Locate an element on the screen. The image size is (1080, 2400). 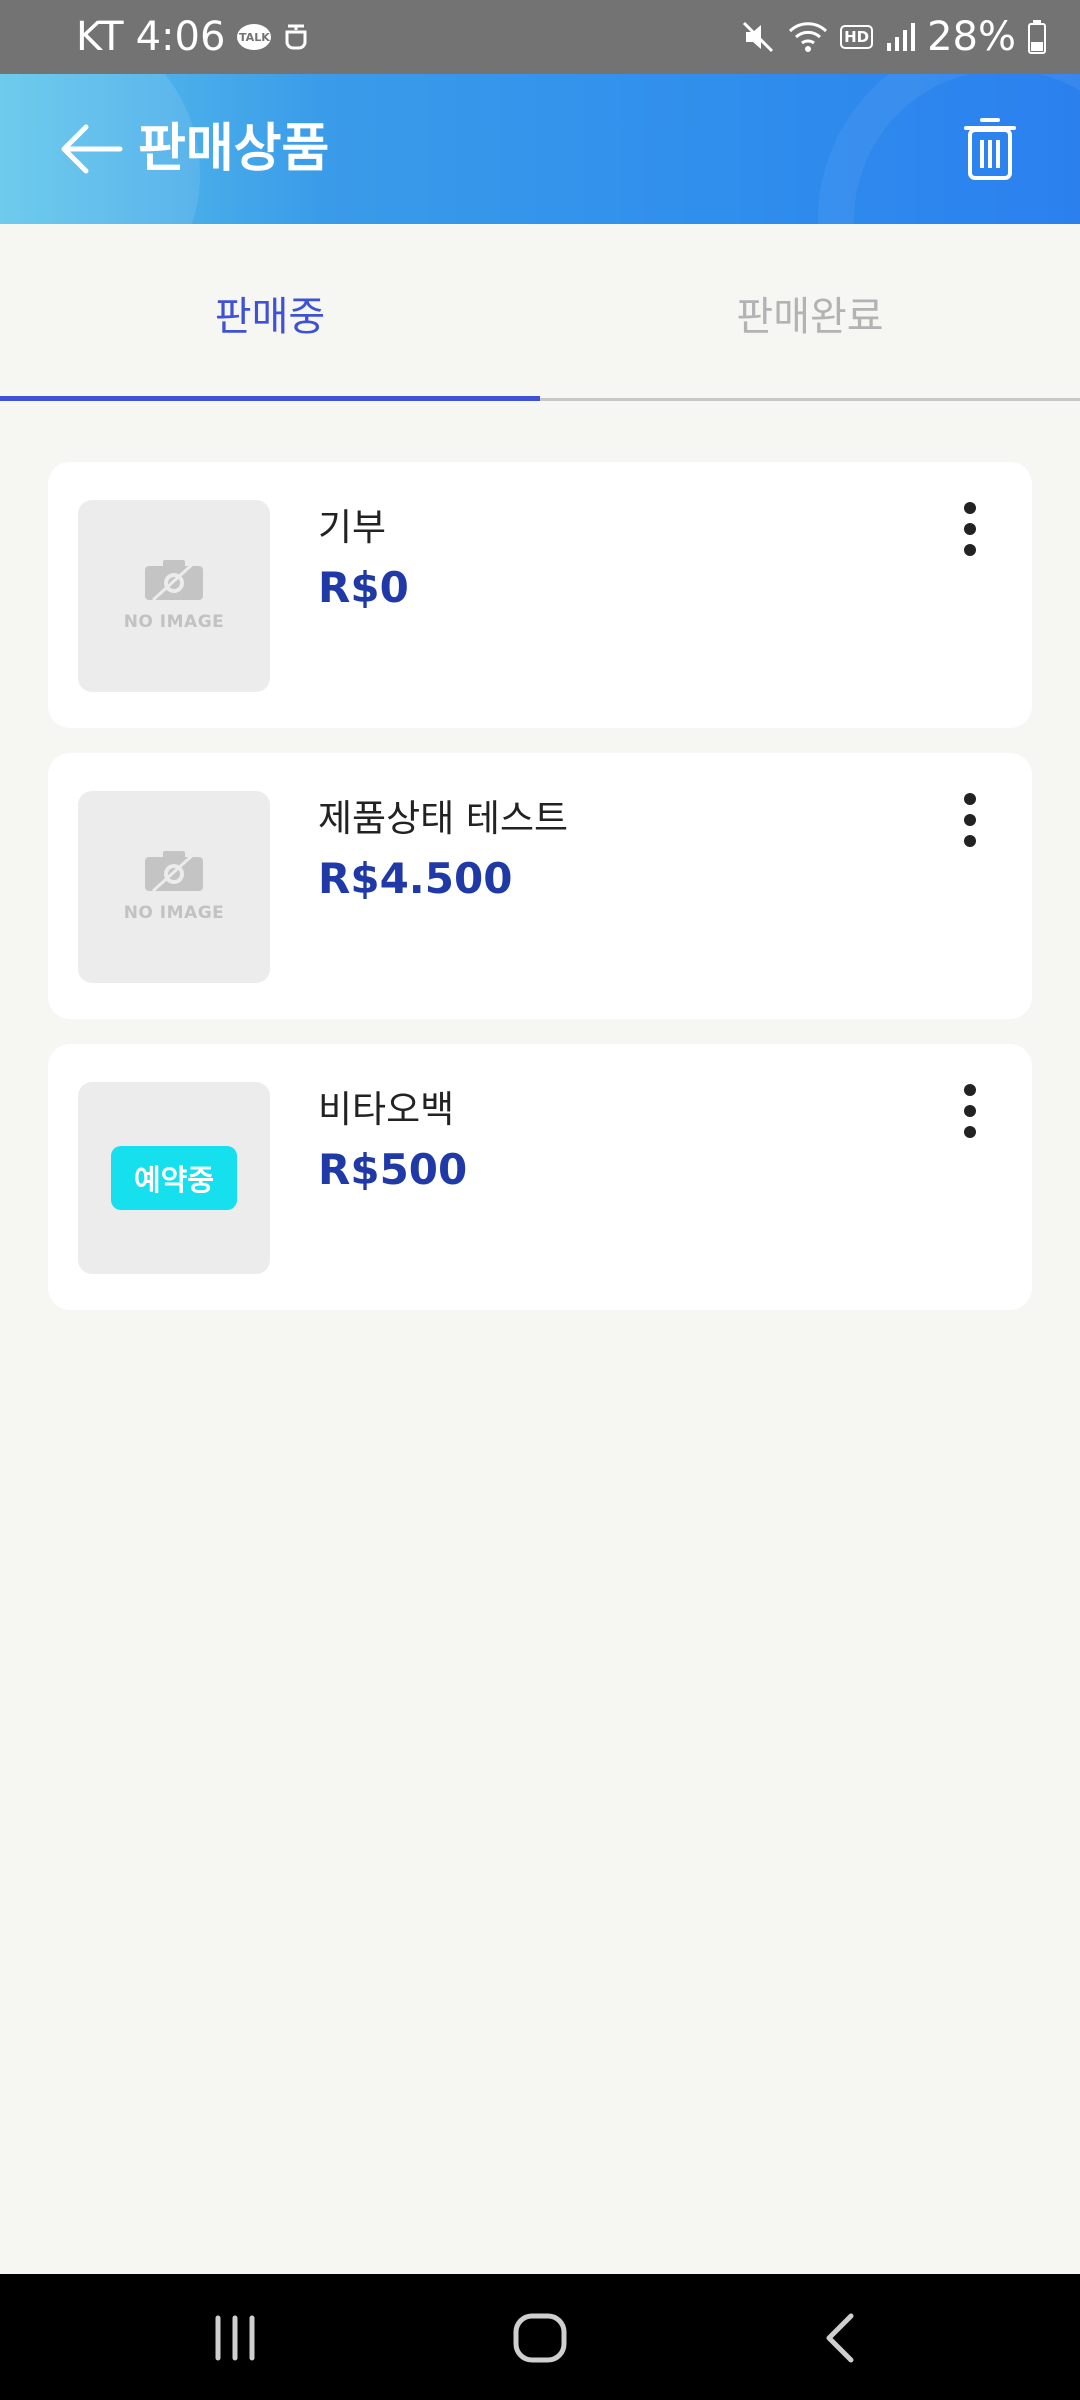
tab-sold: 판매완료 is located at coordinates (810, 313).